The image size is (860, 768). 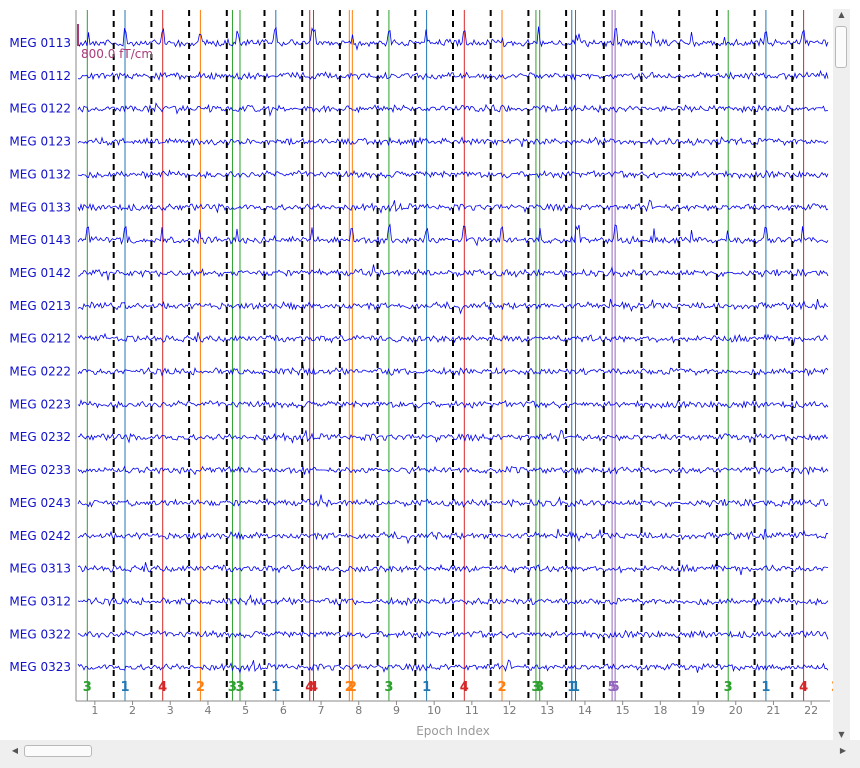 I want to click on channel-label: MEG 0213, so click(x=40, y=306).